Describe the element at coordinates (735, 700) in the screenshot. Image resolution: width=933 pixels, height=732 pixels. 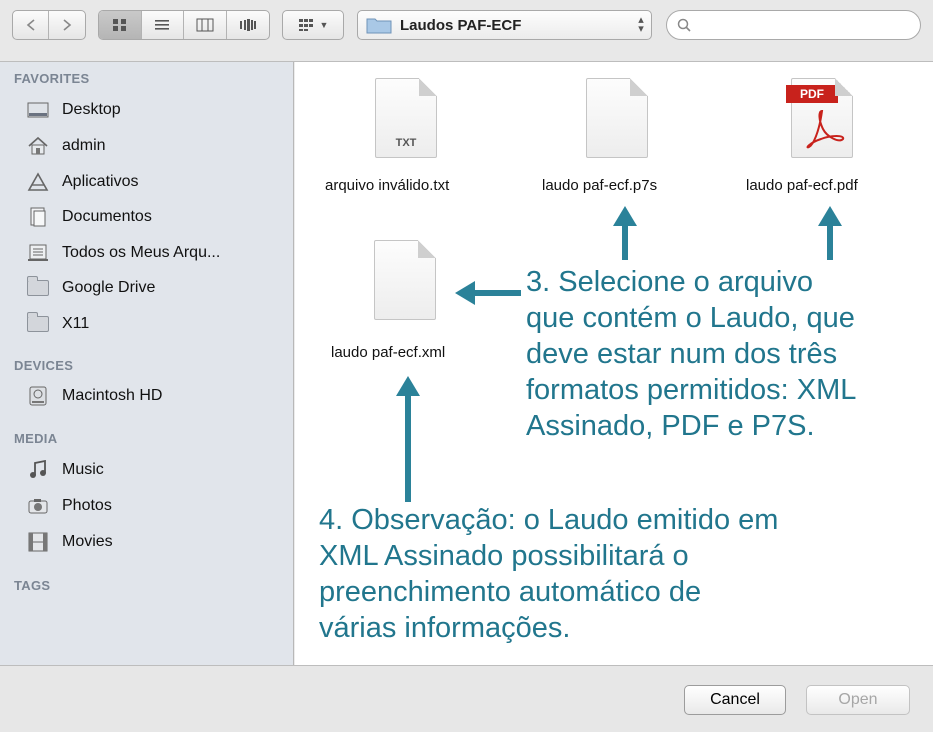
I see `cancel-button: Cancel` at that location.